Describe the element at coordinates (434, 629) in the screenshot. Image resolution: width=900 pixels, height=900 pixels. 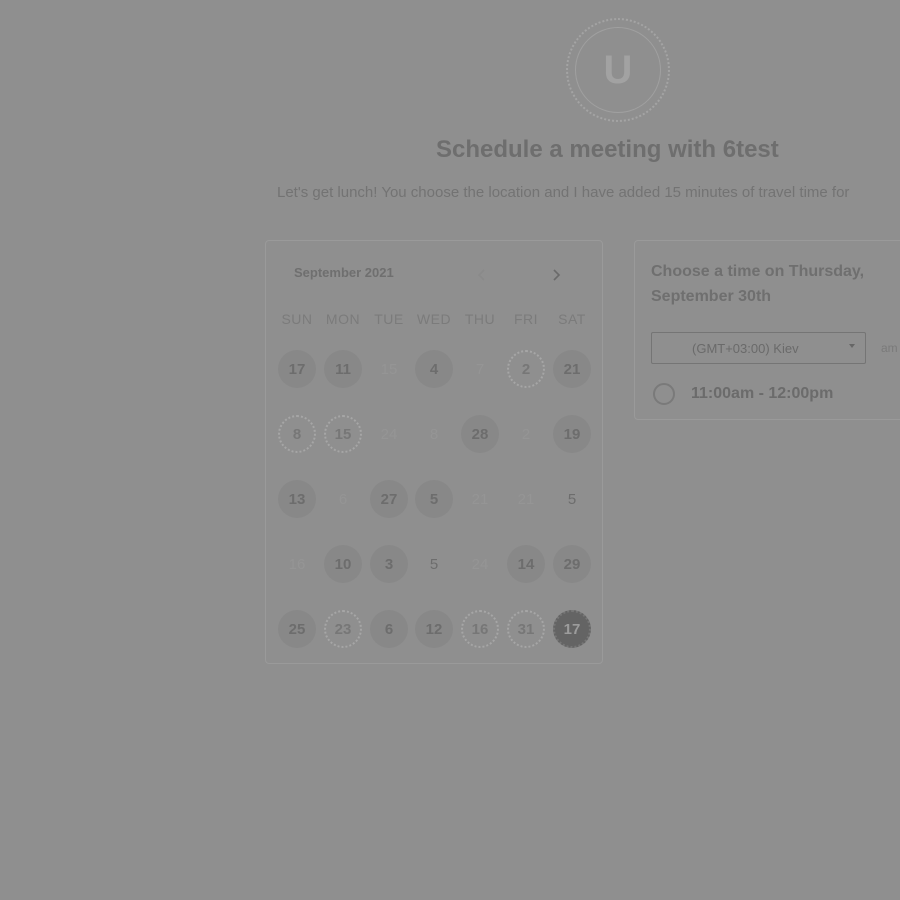
I see `calendar-day: 12` at that location.